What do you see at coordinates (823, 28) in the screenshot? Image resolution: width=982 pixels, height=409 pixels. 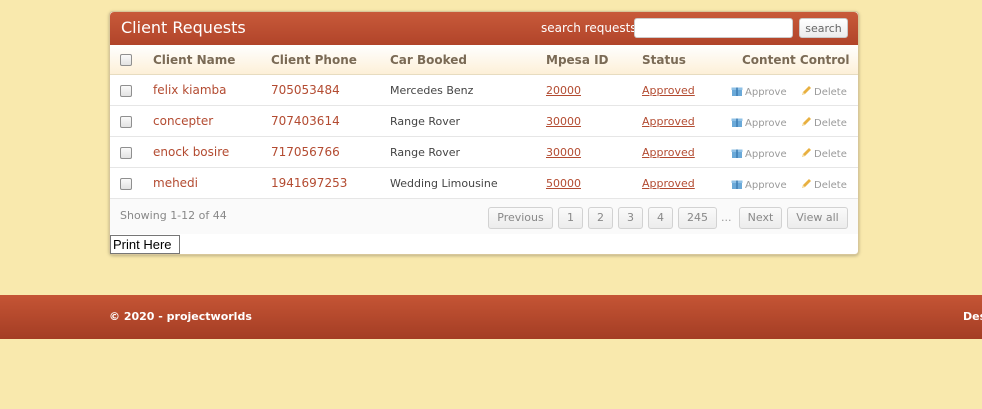 I see `search-button: search` at bounding box center [823, 28].